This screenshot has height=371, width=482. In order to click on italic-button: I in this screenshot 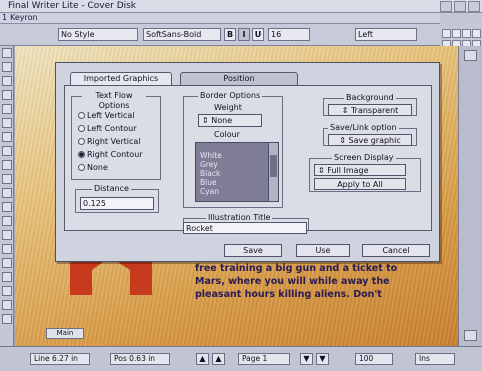, I will do `click(244, 34)`.